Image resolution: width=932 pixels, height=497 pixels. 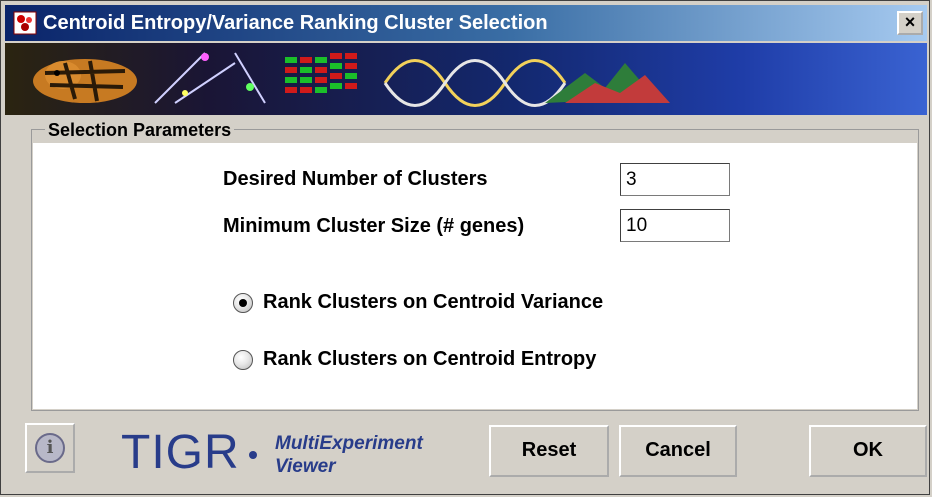 I want to click on variance-radio, so click(x=243, y=302).